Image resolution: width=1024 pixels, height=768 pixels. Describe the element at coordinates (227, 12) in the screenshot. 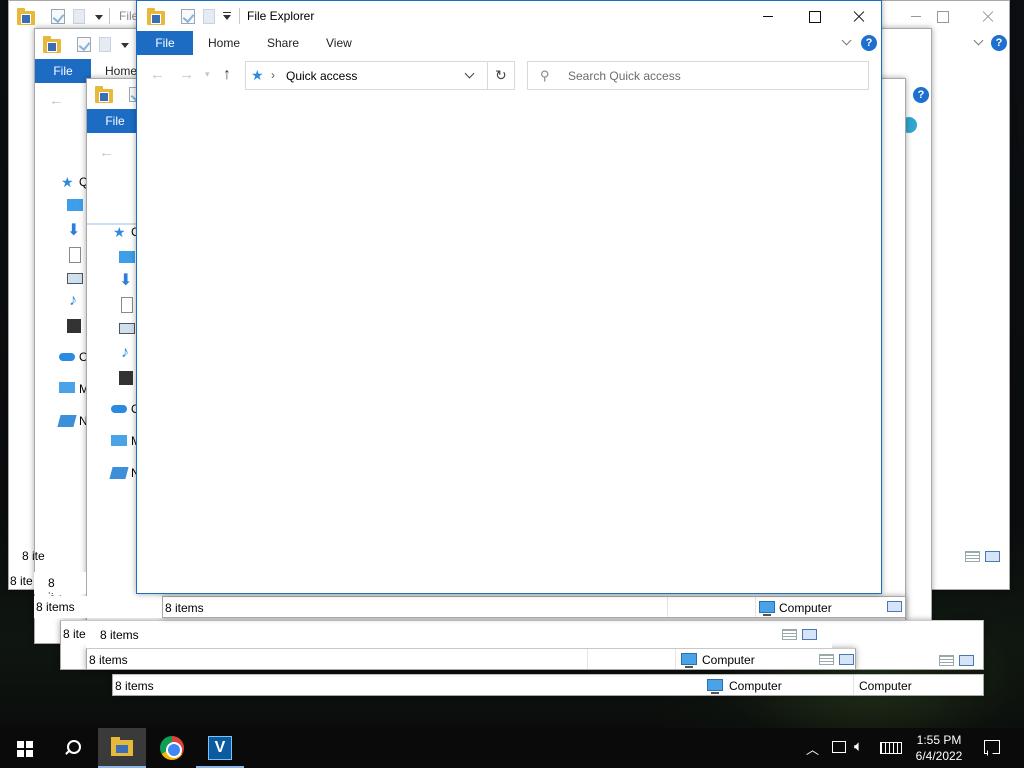

I see `customize-qat-line` at that location.